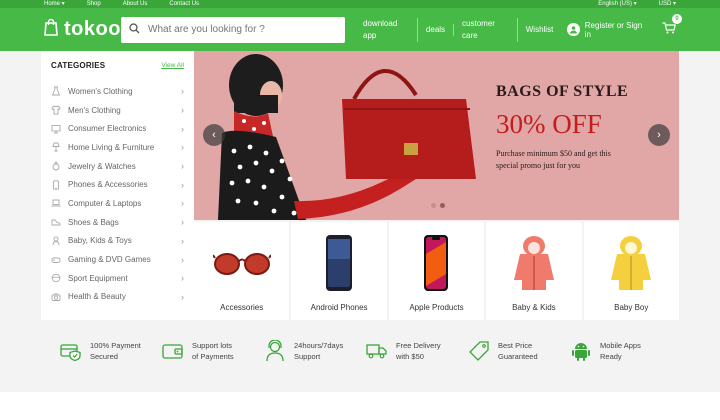  I want to click on category-label: Consumer Electronics, so click(107, 129).